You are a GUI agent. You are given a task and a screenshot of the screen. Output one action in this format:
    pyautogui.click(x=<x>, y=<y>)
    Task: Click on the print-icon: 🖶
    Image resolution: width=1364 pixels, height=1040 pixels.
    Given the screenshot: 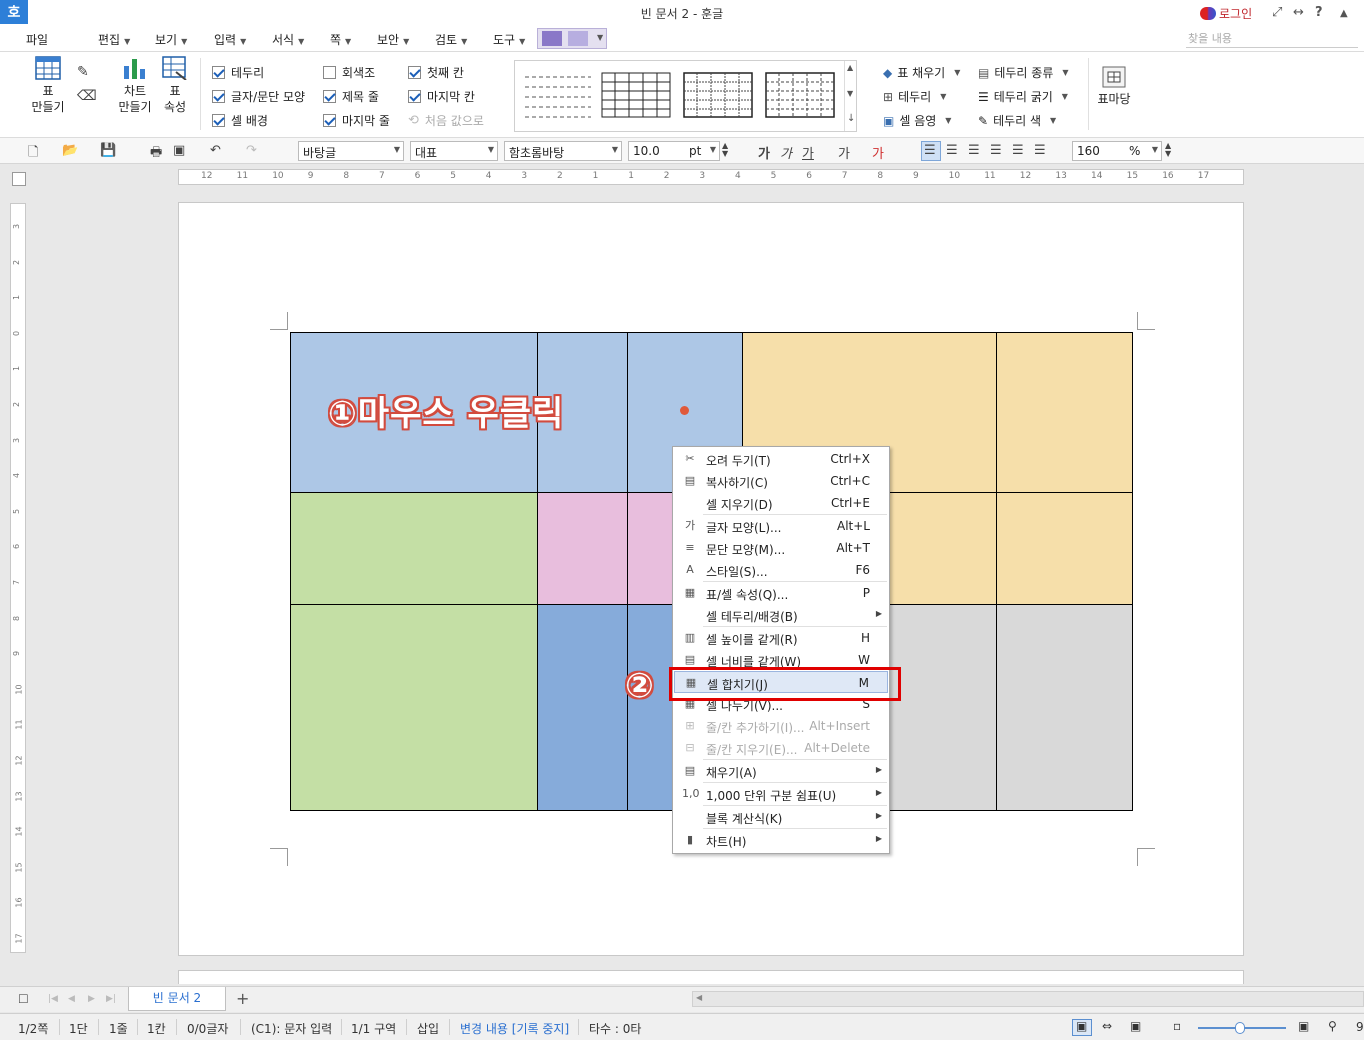 What is the action you would take?
    pyautogui.click(x=156, y=154)
    